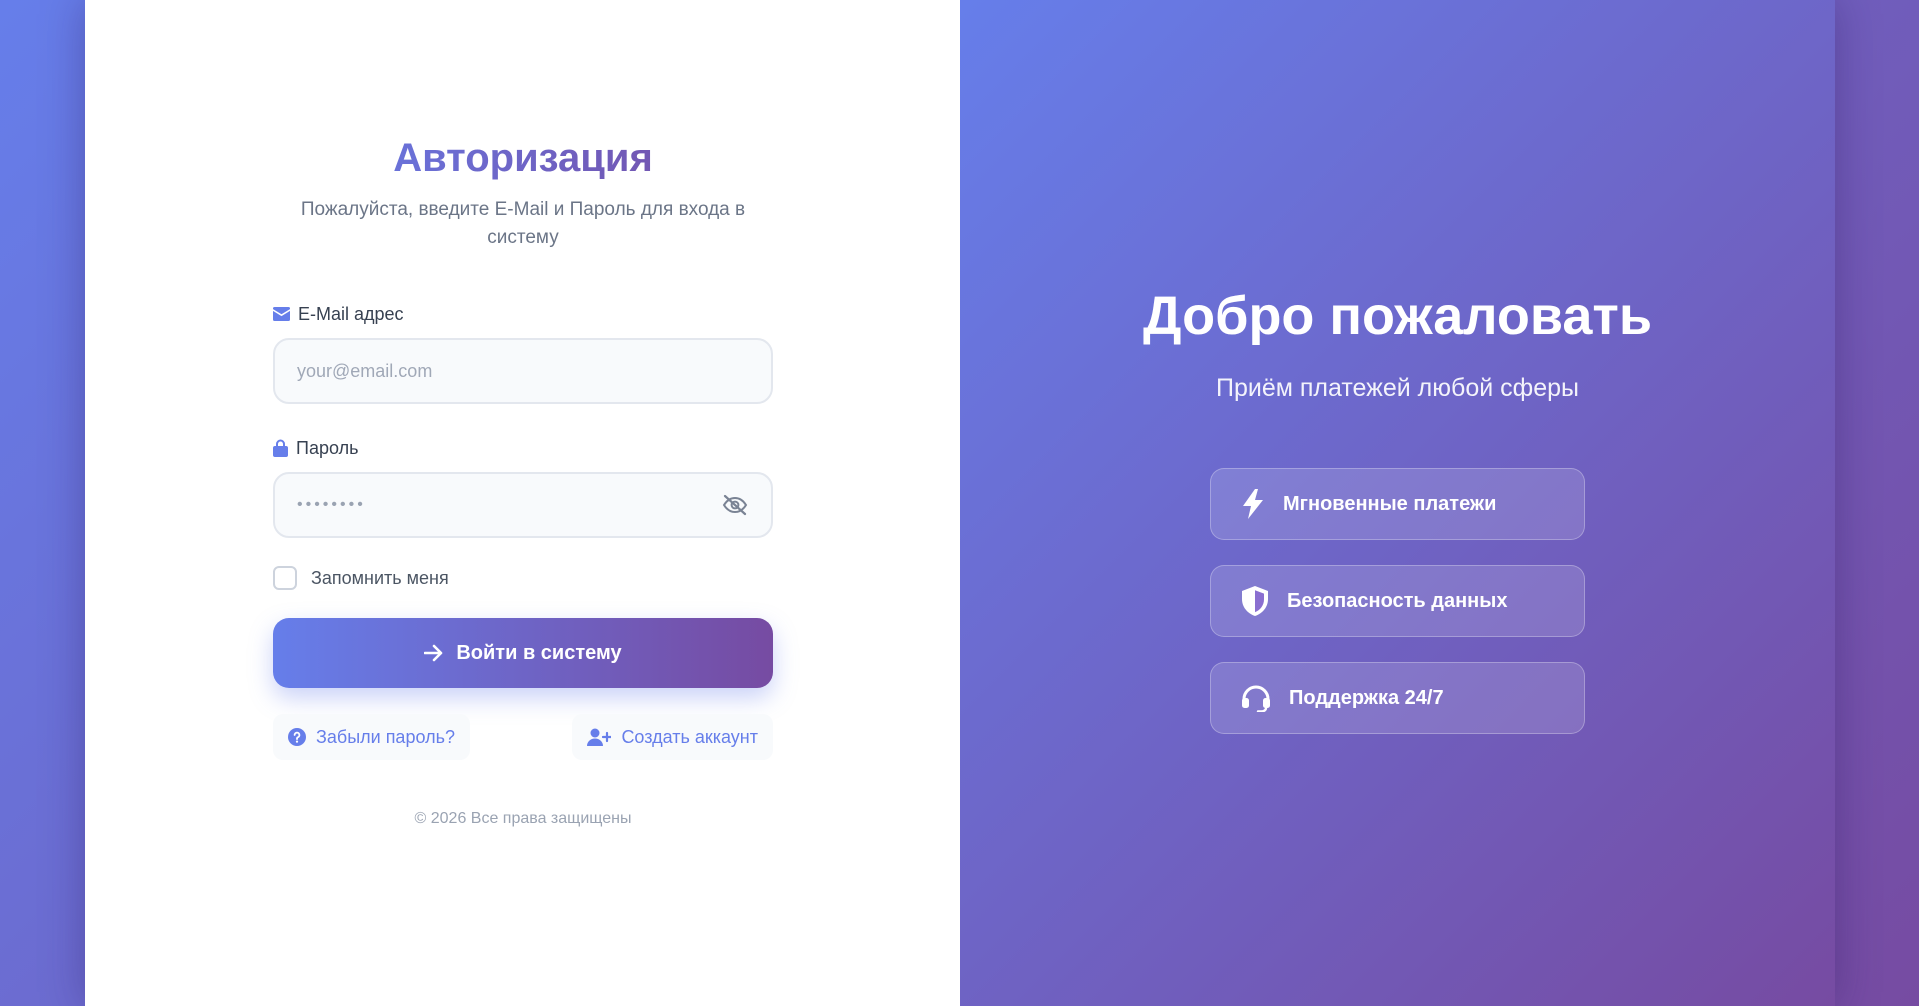  I want to click on feature-item-data-security: Безопасность данных, so click(1397, 601).